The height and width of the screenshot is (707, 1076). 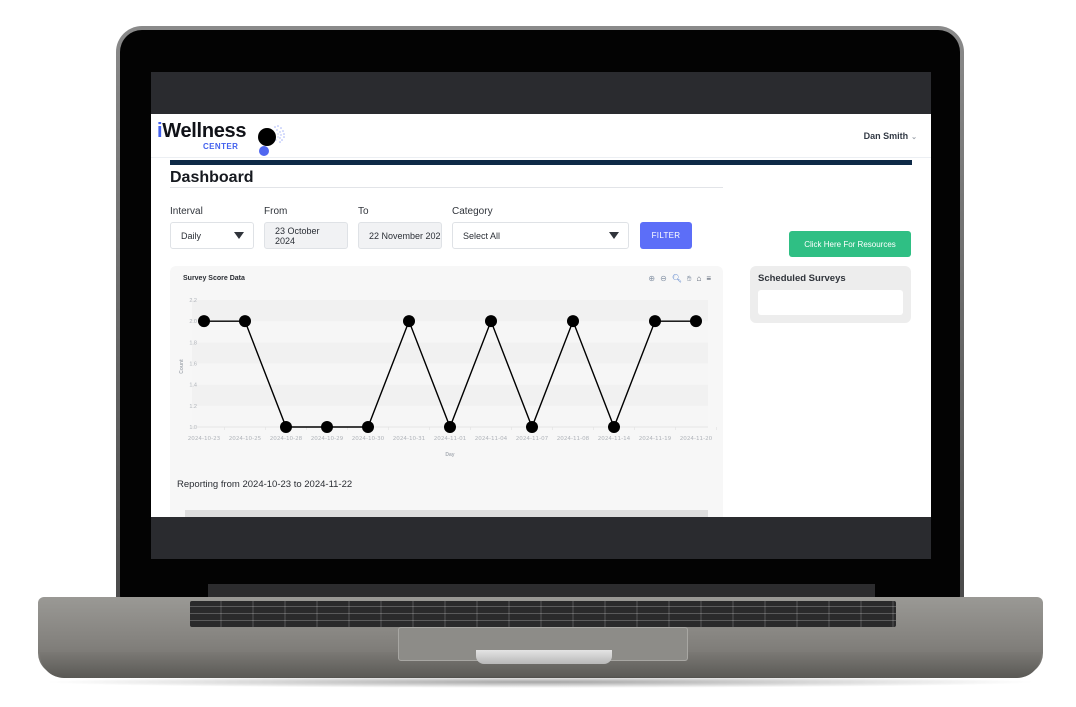 I want to click on y-tick-label: 1.4, so click(x=193, y=386).